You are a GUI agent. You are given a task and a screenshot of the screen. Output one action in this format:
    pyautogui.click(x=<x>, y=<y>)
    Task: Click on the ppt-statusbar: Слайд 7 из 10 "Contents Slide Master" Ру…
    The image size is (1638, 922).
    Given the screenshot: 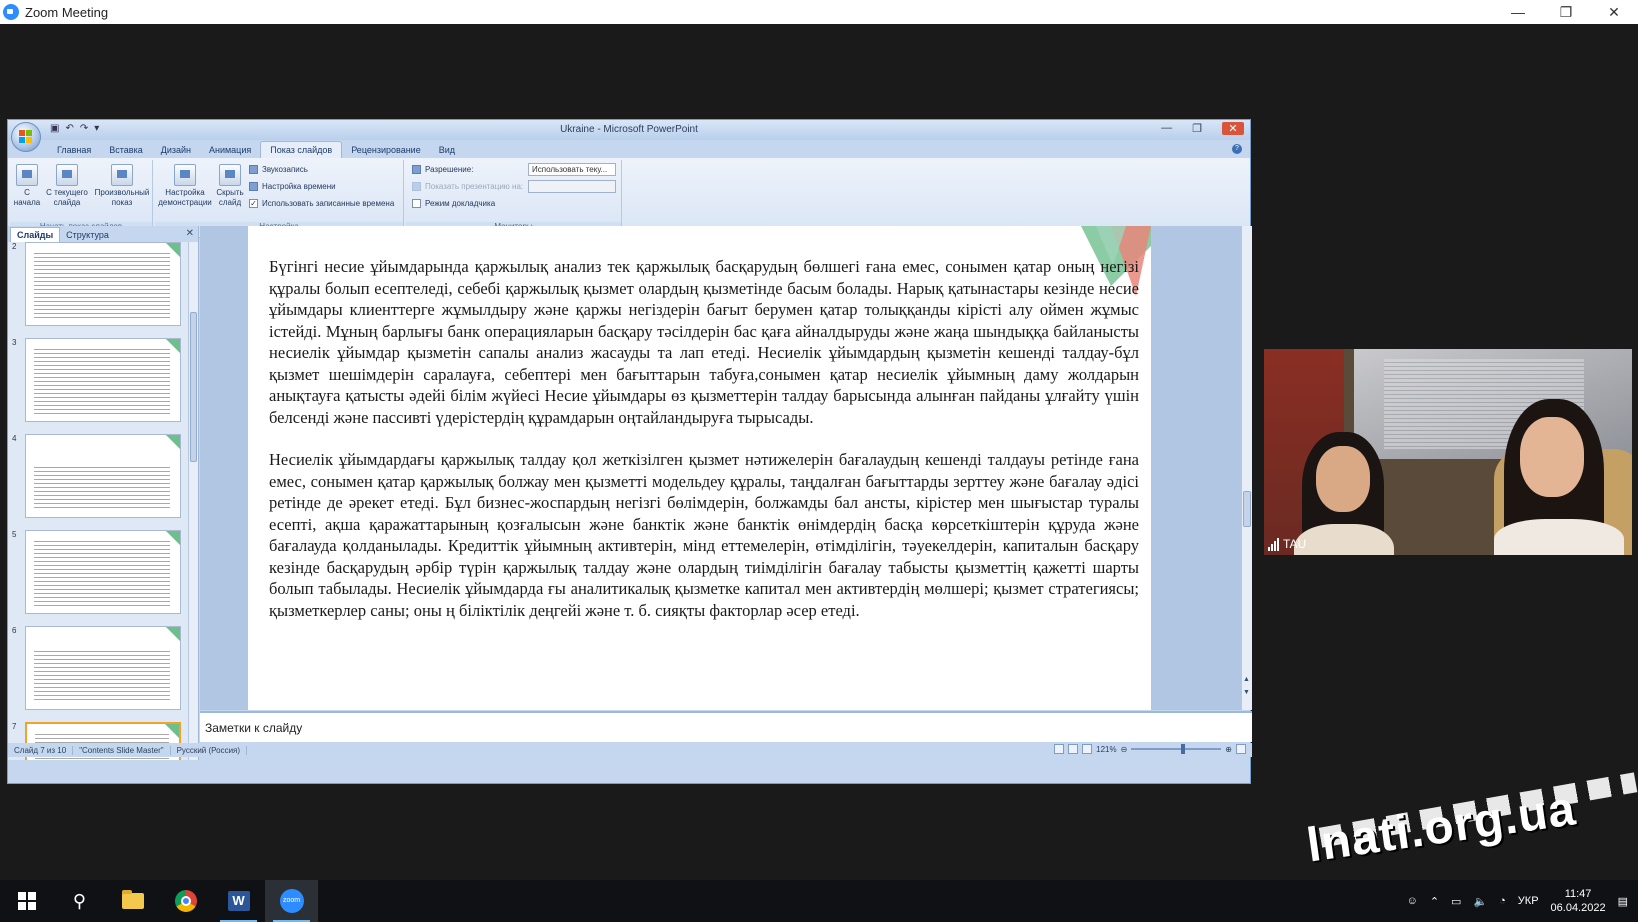 What is the action you would take?
    pyautogui.click(x=630, y=750)
    